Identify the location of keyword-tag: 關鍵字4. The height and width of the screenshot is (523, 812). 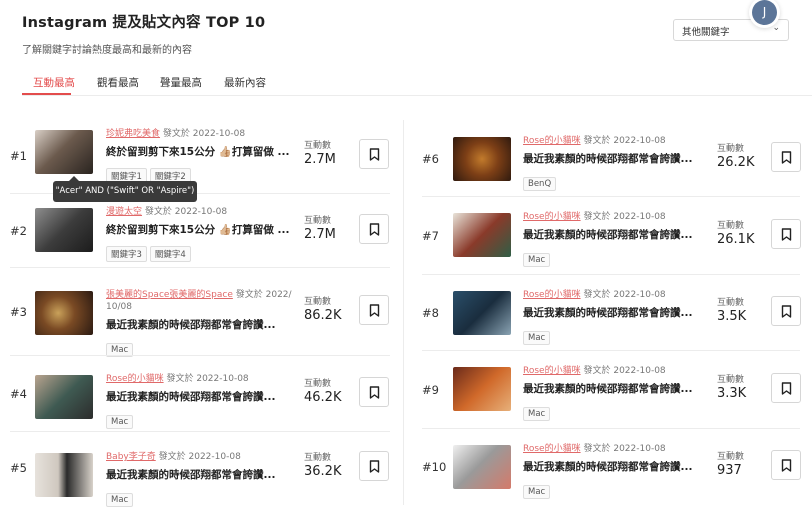
(170, 254).